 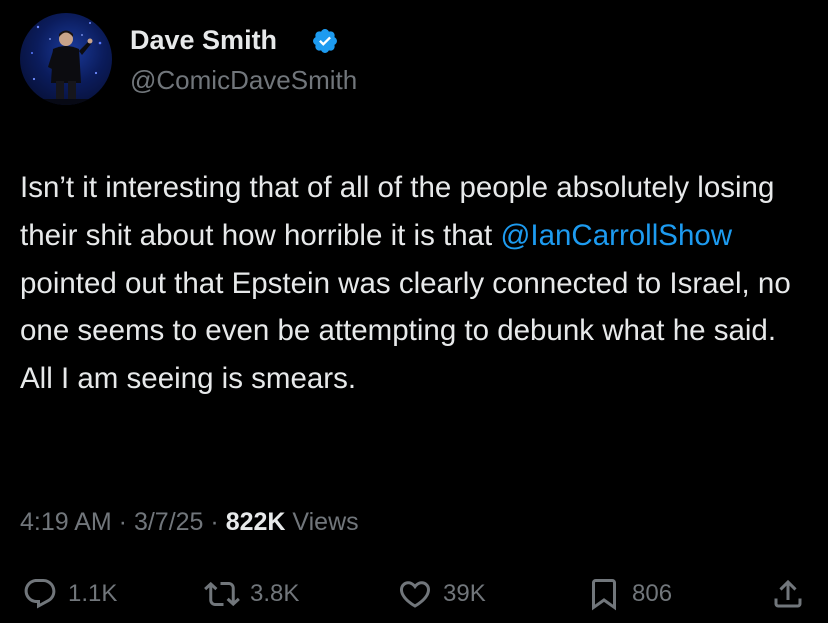 What do you see at coordinates (616, 235) in the screenshot?
I see `mention-link: @IanCarrollShow` at bounding box center [616, 235].